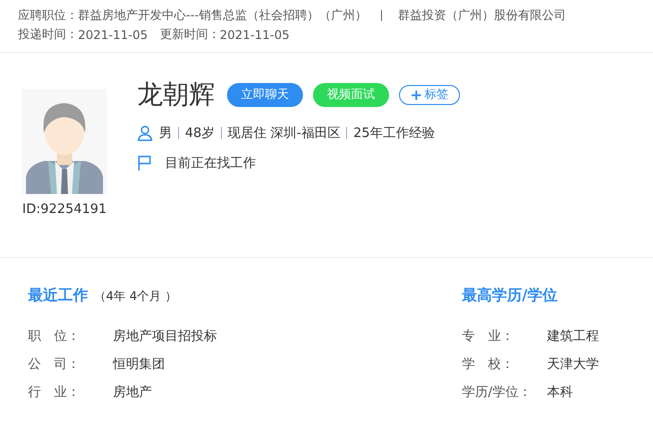 Image resolution: width=653 pixels, height=425 pixels. Describe the element at coordinates (190, 34) in the screenshot. I see `updated-label: 更新时间：` at that location.